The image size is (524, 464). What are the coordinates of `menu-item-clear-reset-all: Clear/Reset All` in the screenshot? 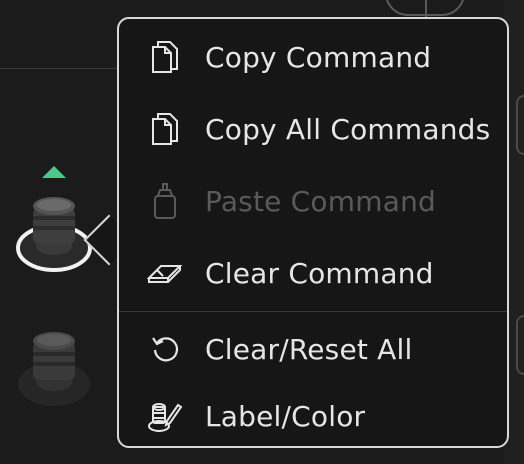 It's located at (313, 349).